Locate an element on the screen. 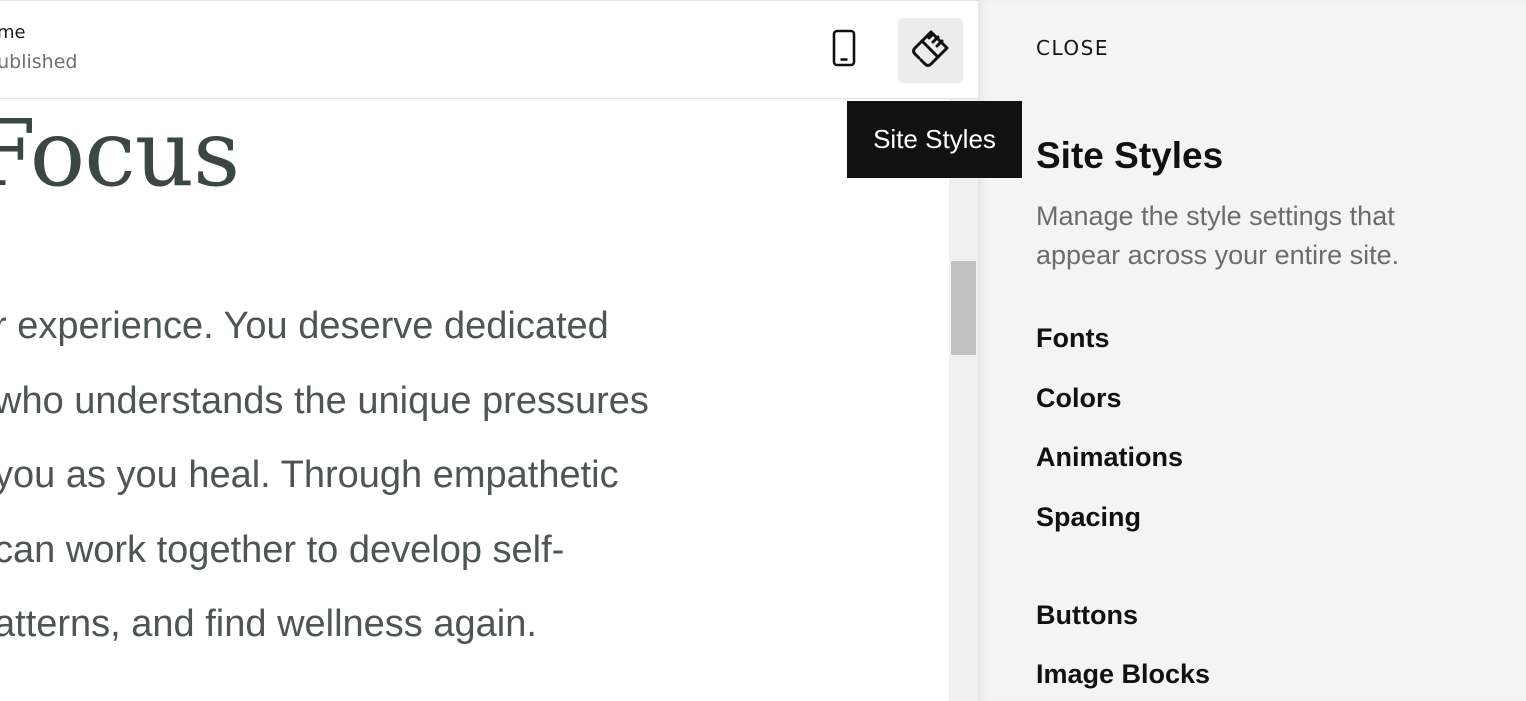 This screenshot has width=1526, height=701. body-line: who understands the unique pressures is located at coordinates (324, 400).